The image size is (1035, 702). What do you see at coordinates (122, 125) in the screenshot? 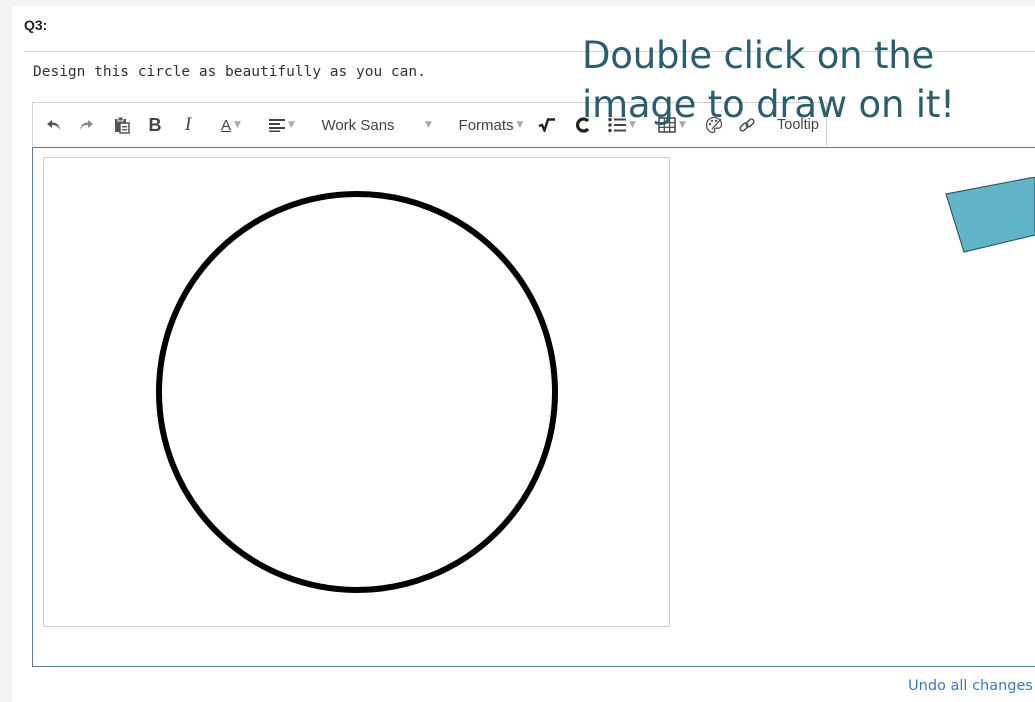
I see `paste-icon` at bounding box center [122, 125].